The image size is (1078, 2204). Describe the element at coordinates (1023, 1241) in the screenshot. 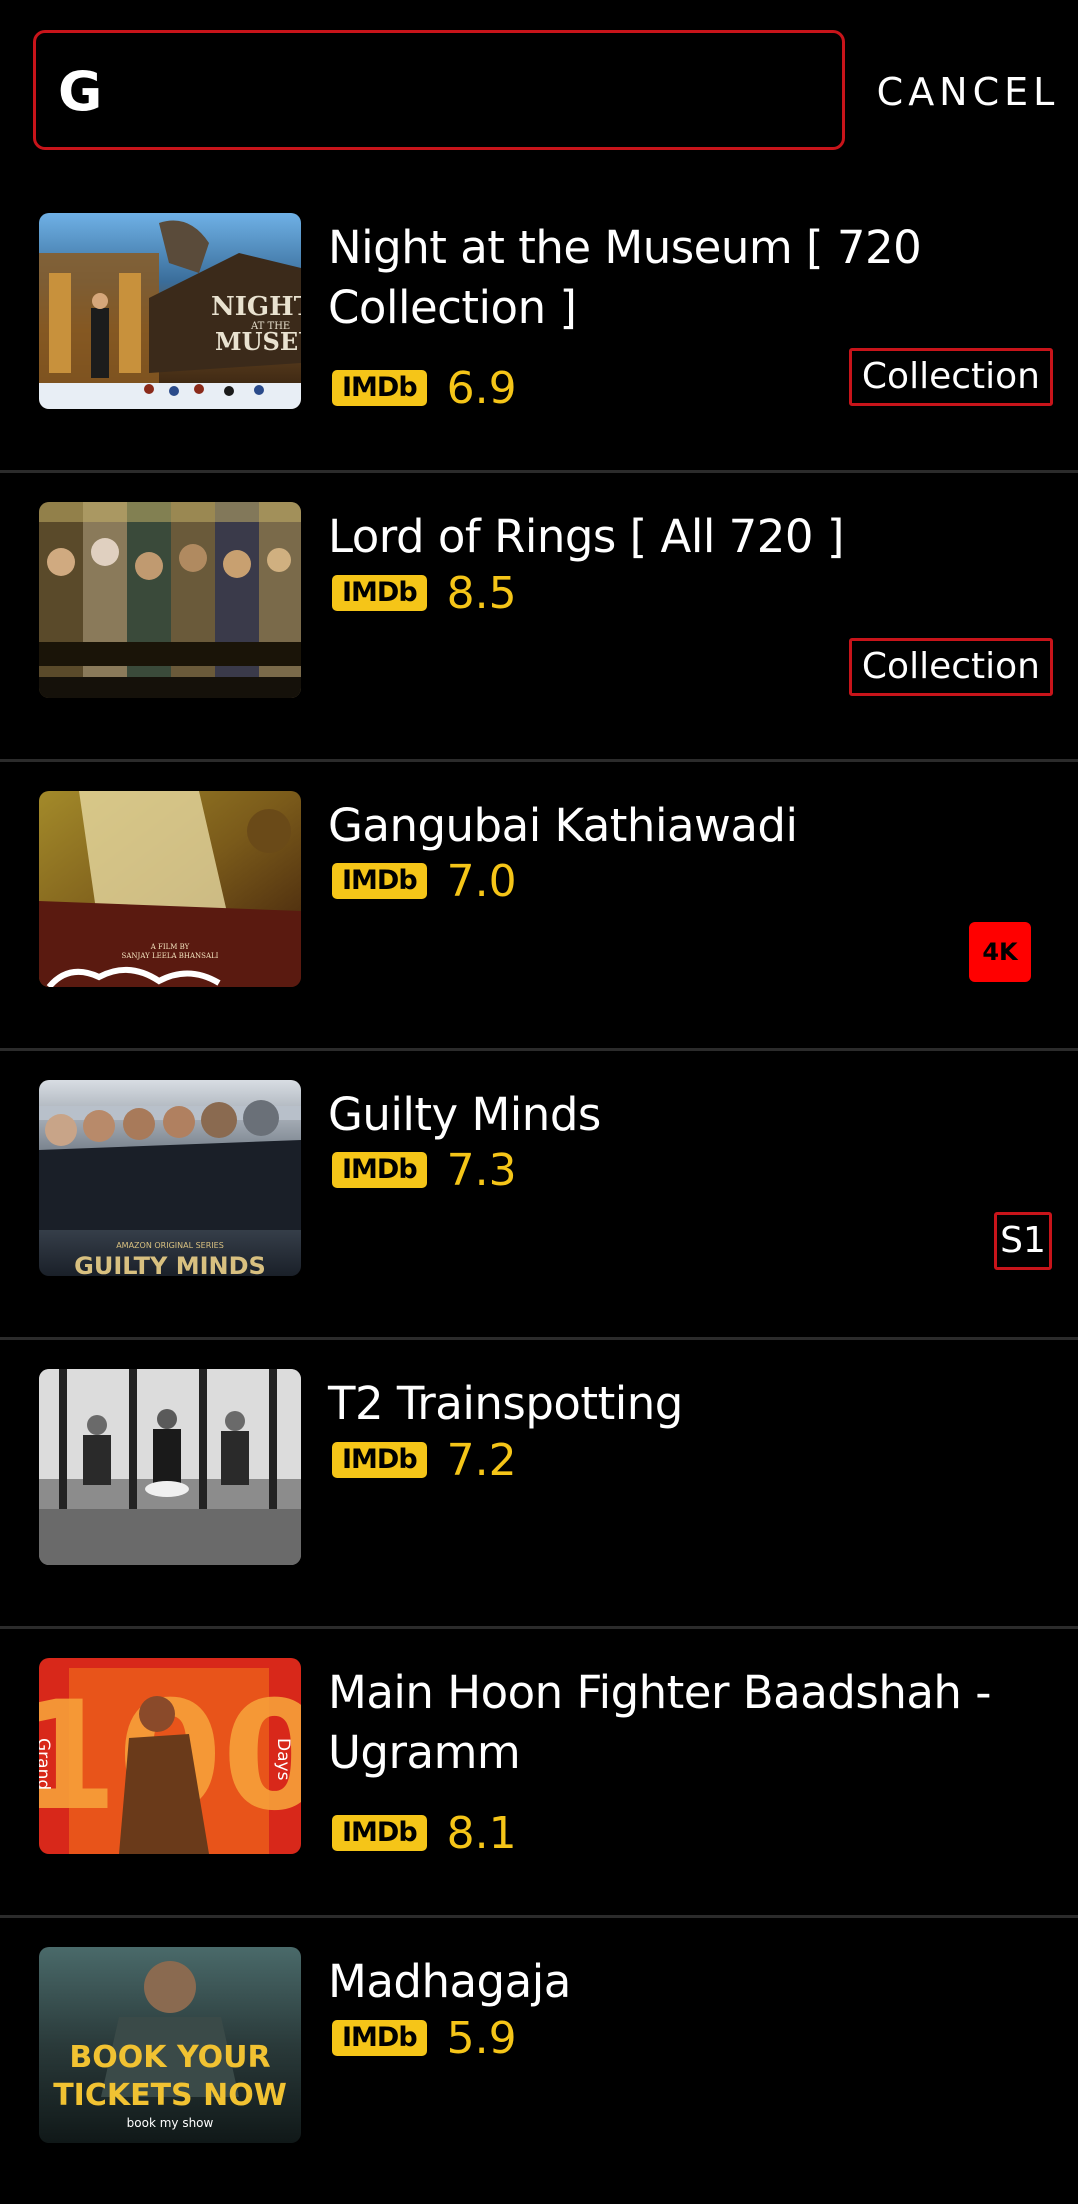

I see `season-badge: S1` at that location.